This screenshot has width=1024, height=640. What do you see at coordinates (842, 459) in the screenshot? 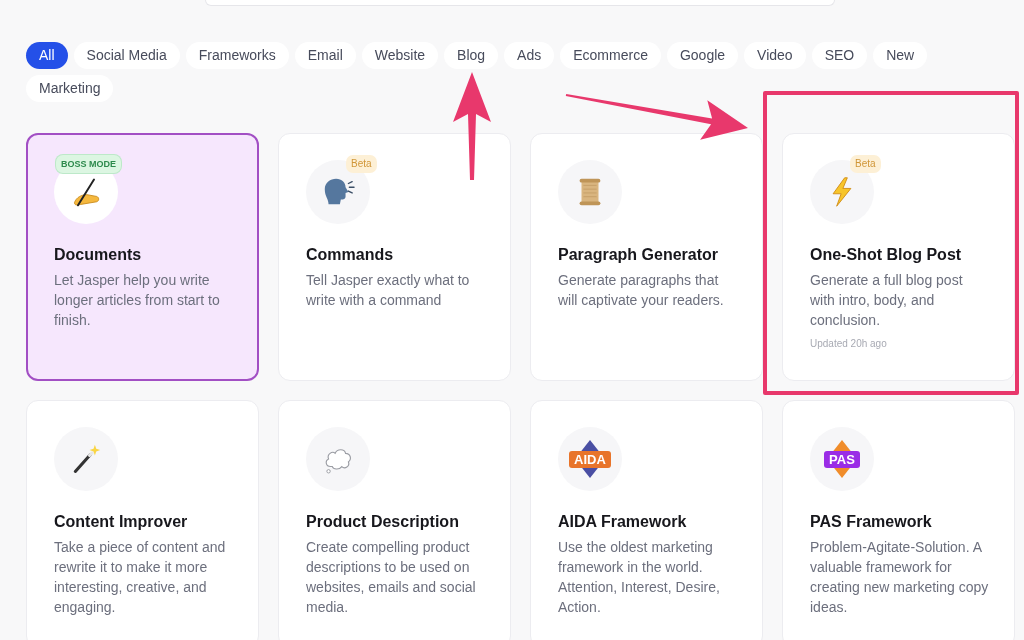
I see `logo-label: PAS` at bounding box center [842, 459].